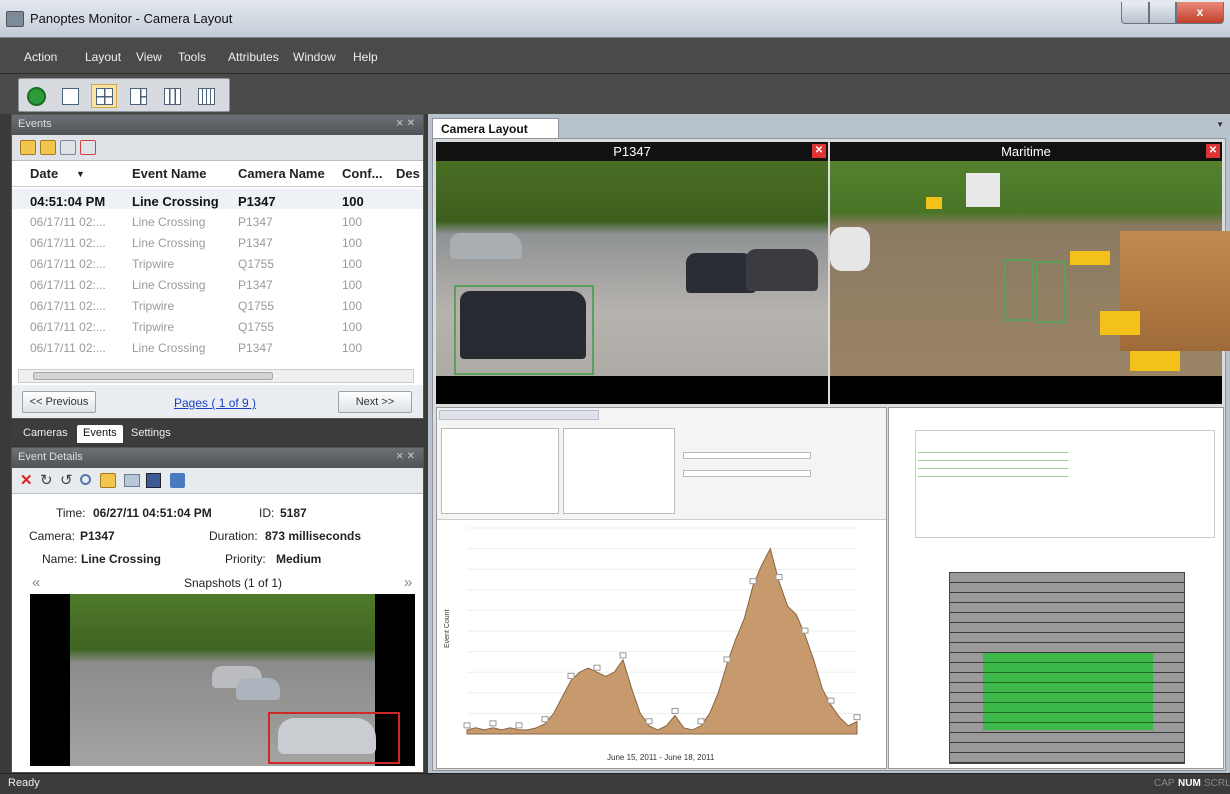 Image resolution: width=1230 pixels, height=794 pixels. What do you see at coordinates (256, 327) in the screenshot?
I see `cell-camera: Q1755` at bounding box center [256, 327].